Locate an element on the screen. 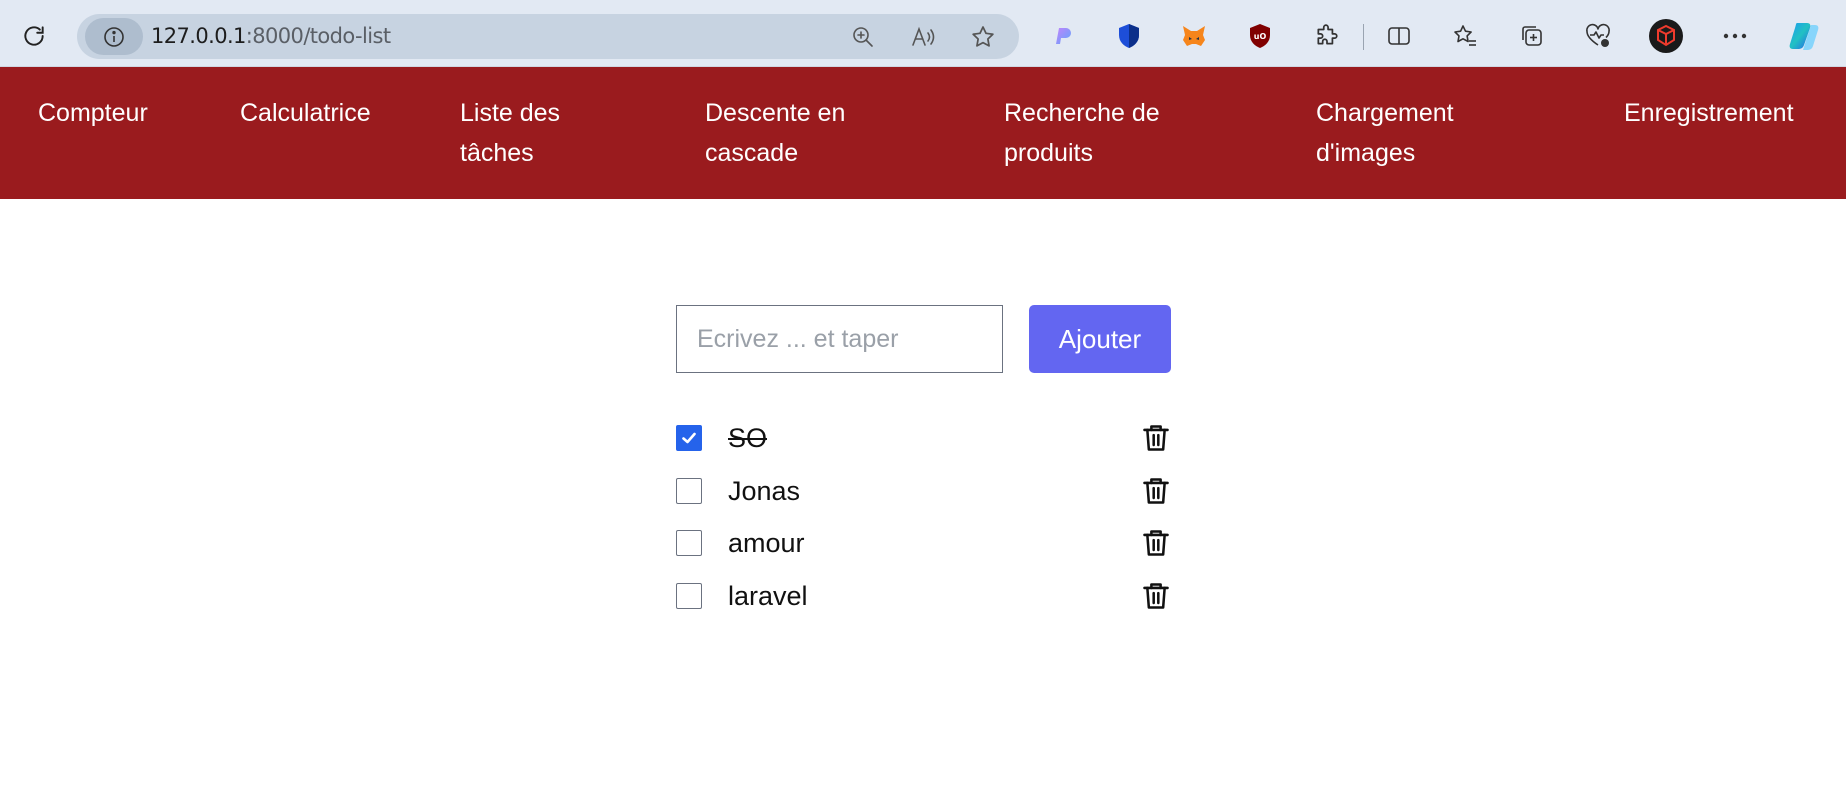 The width and height of the screenshot is (1846, 808). address-bar: 127.0.0.1:8000/todo-list is located at coordinates (548, 36).